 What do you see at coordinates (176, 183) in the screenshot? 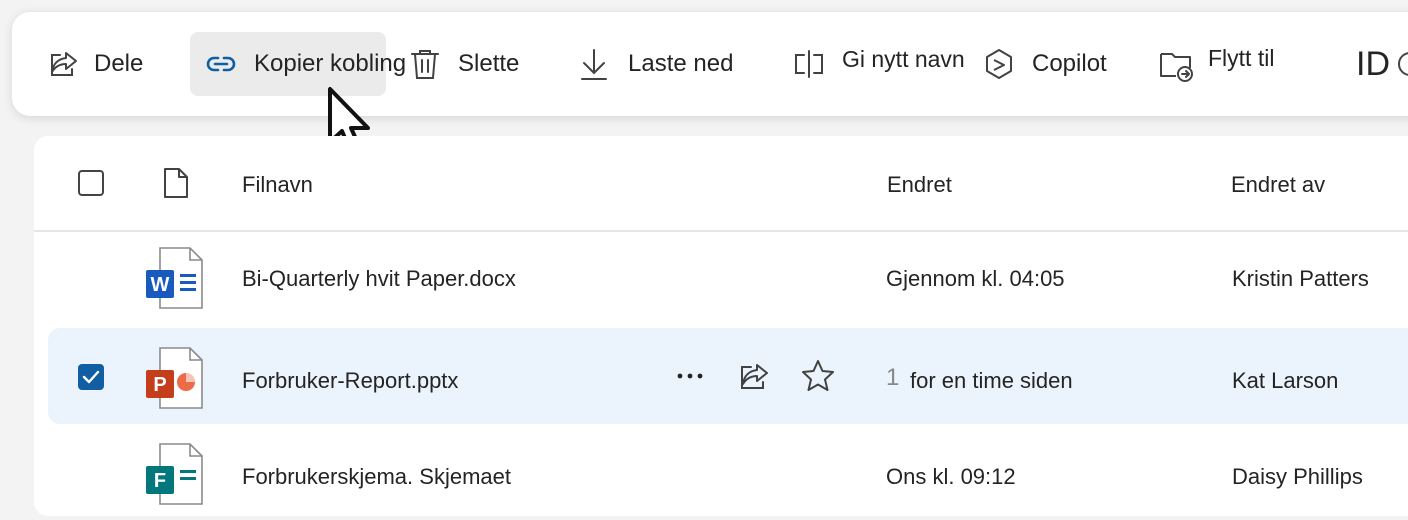
I see `file-type-icon` at bounding box center [176, 183].